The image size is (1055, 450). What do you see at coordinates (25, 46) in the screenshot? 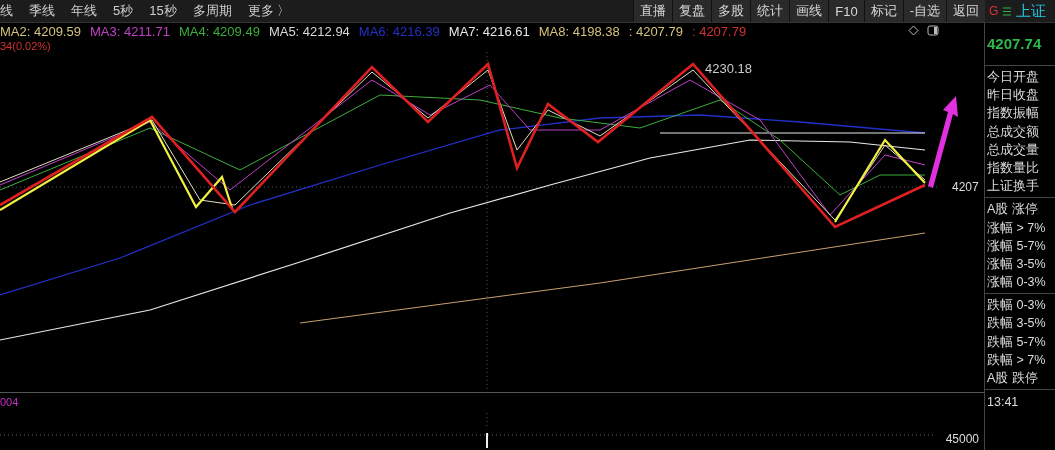
I see `change-value: 34(0.02%)` at bounding box center [25, 46].